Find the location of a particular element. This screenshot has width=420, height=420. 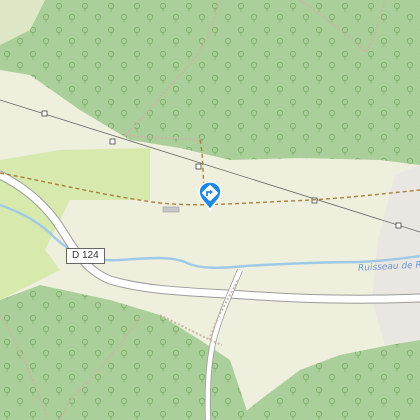

turn-direction-marker is located at coordinates (210, 196).